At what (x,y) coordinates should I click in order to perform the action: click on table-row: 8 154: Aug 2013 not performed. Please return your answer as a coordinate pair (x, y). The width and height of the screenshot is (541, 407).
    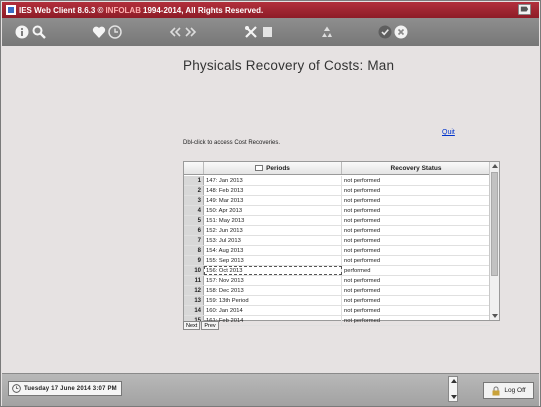
    Looking at the image, I should click on (337, 251).